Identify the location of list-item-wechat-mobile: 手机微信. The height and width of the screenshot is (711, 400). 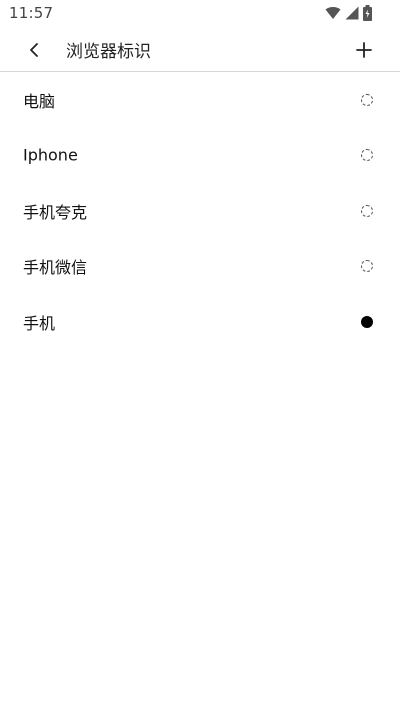
(200, 267).